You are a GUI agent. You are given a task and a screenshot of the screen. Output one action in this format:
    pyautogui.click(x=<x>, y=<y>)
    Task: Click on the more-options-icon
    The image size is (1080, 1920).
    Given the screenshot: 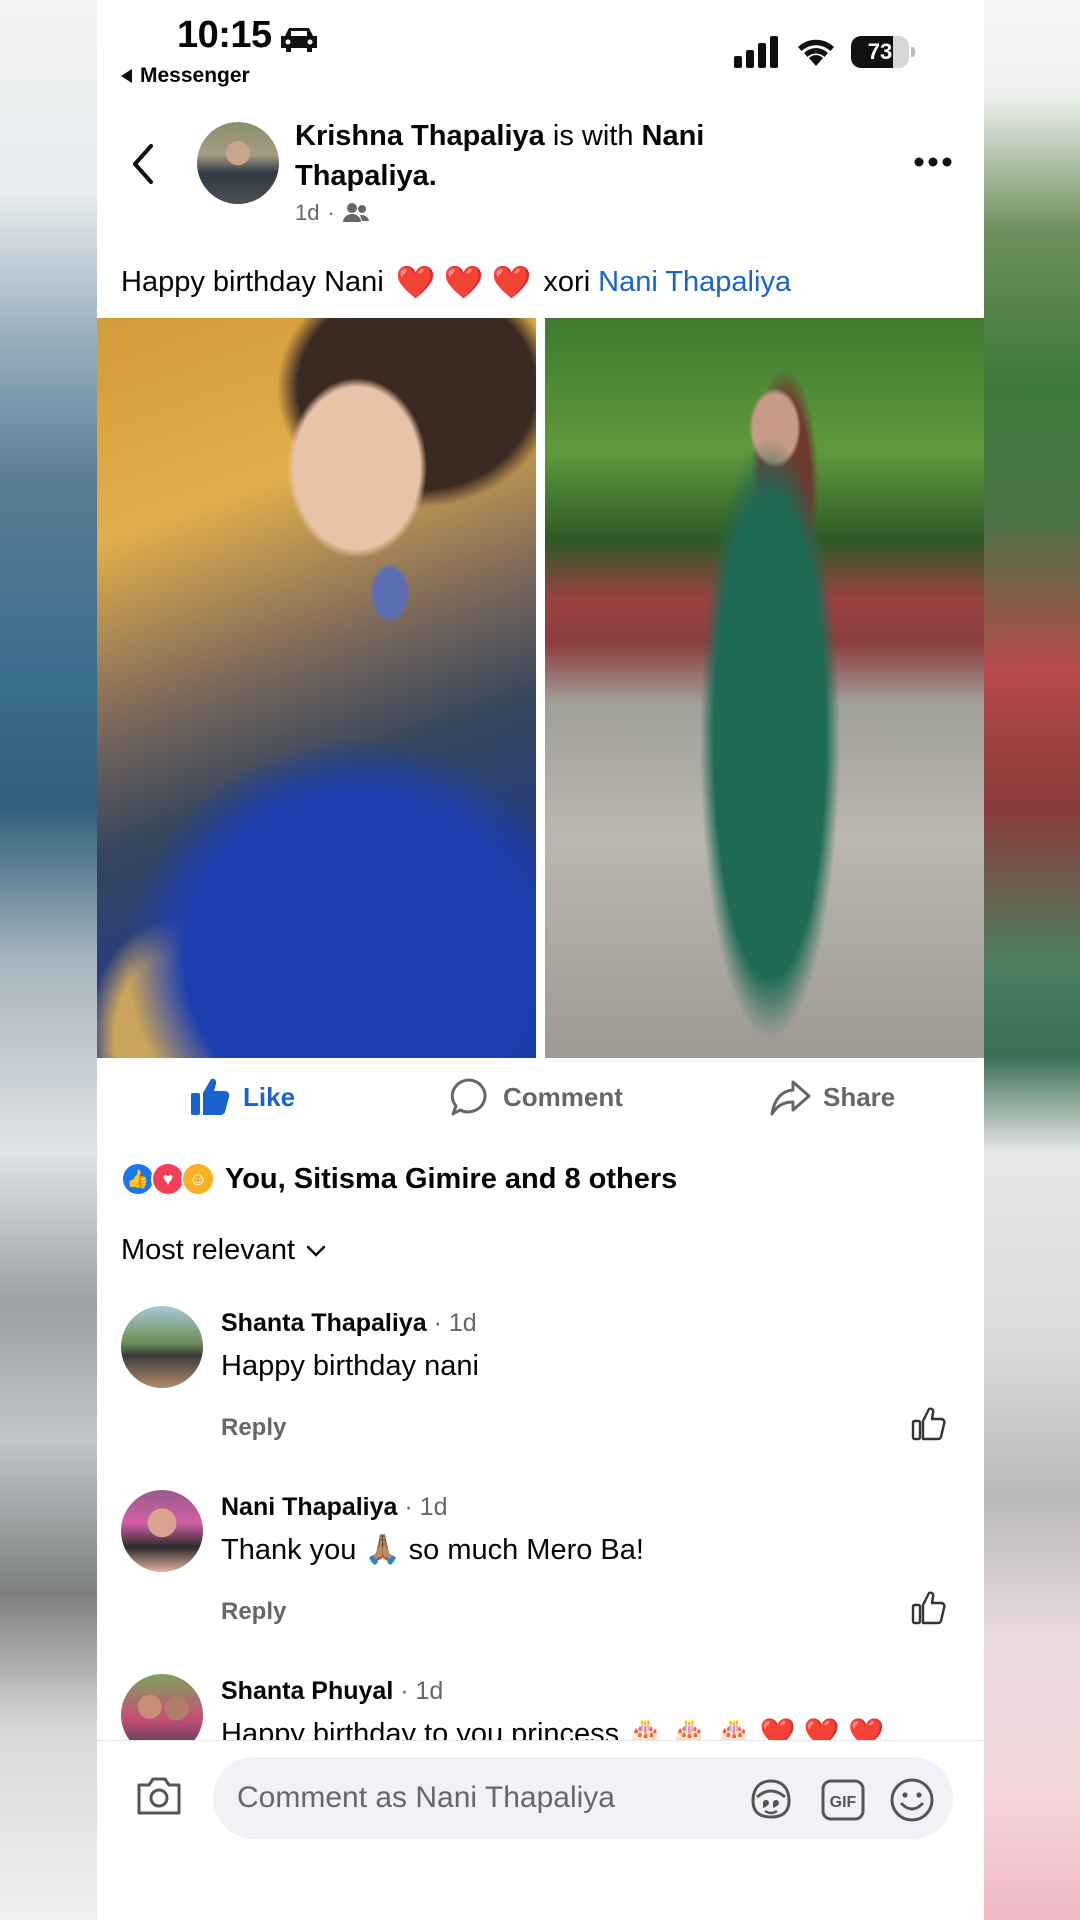 What is the action you would take?
    pyautogui.click(x=933, y=162)
    